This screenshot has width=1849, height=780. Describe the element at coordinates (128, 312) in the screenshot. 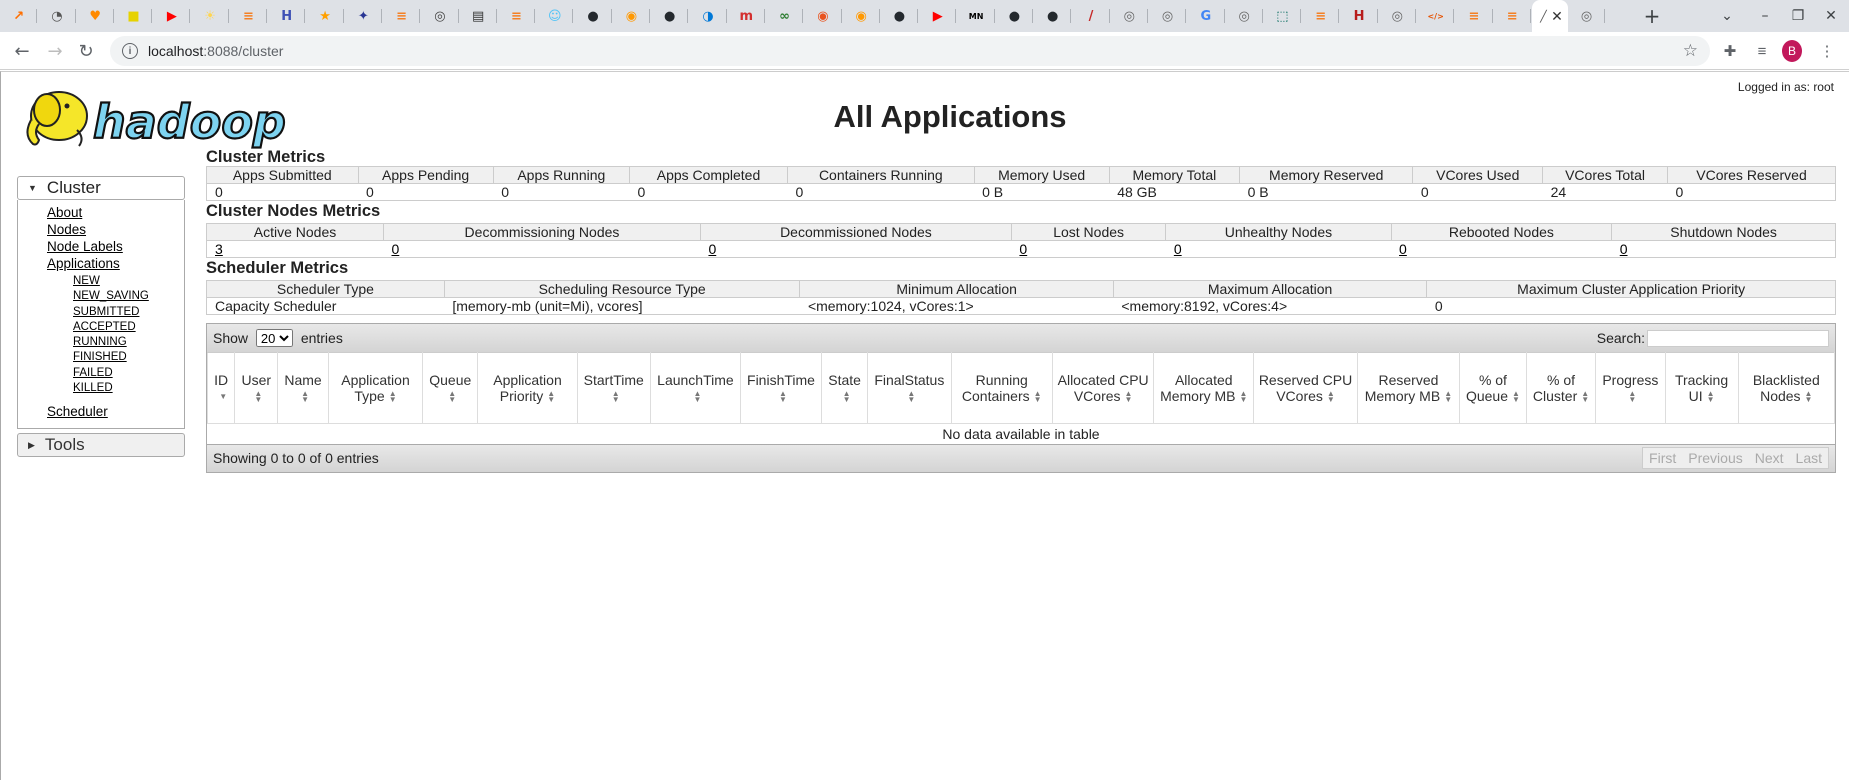

I see `nav-app-state-submitted: SUBMITTED` at that location.